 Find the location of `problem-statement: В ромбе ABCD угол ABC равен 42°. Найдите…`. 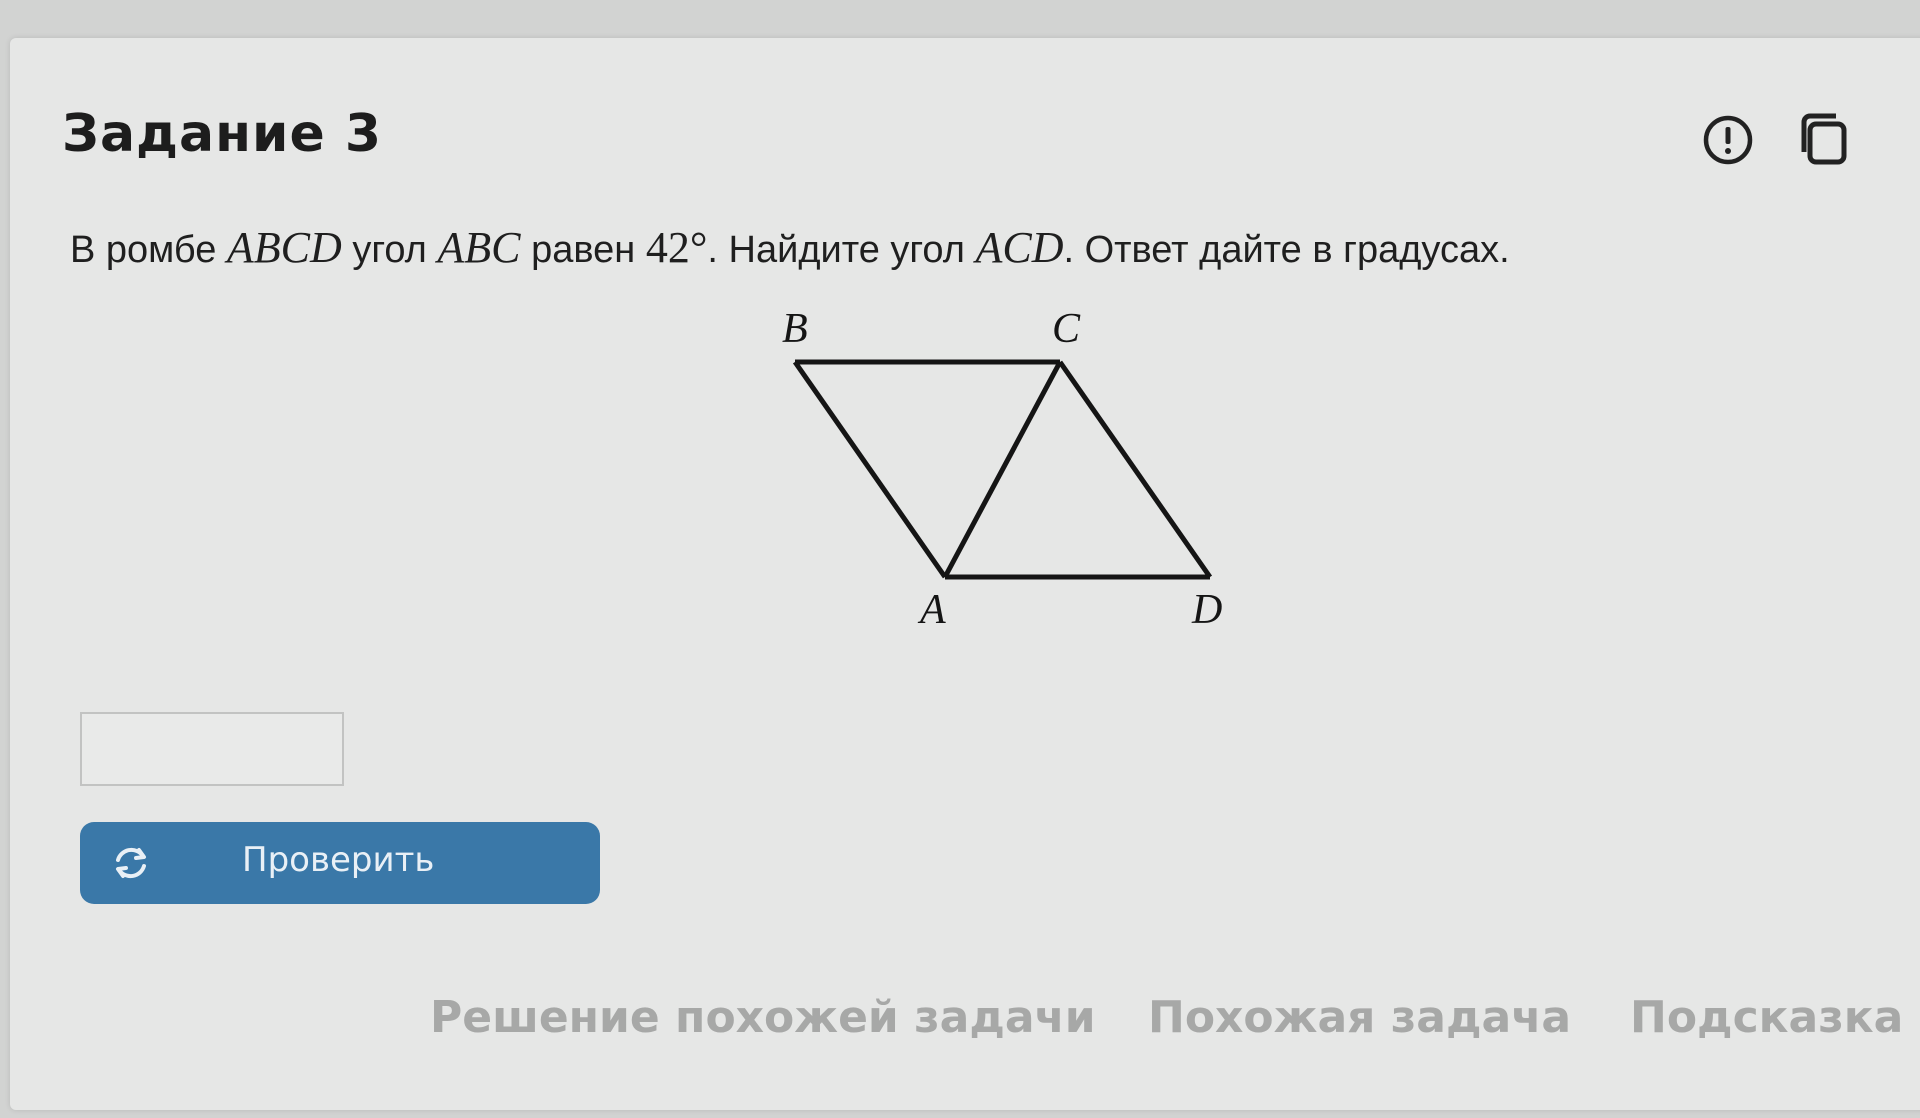

problem-statement: В ромбе ABCD угол ABC равен 42°. Найдите… is located at coordinates (790, 247).